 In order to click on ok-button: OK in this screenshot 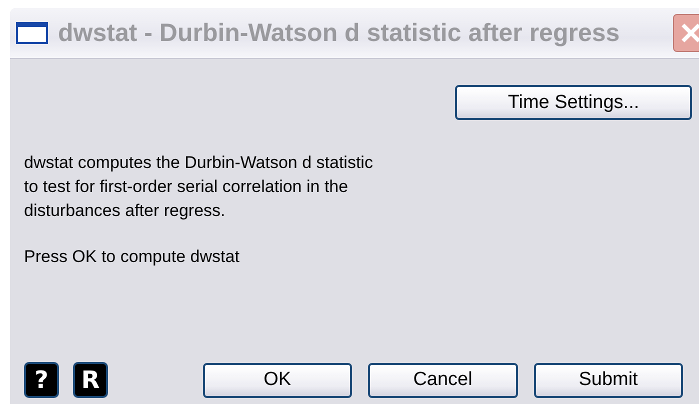, I will do `click(277, 380)`.